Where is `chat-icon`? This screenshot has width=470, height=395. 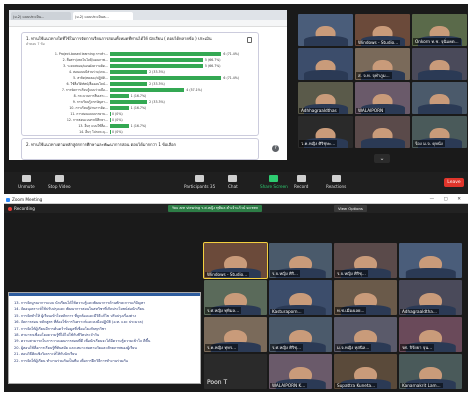
chat-icon is located at coordinates (233, 178).